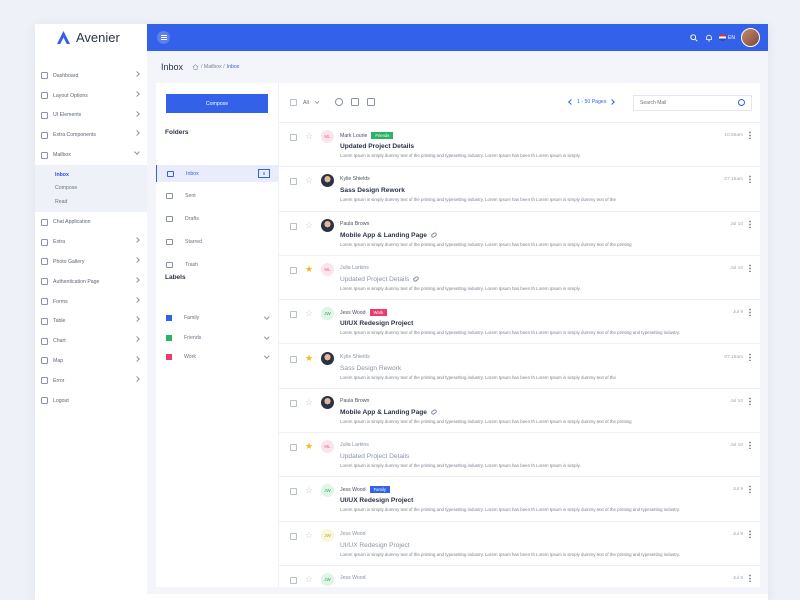 The width and height of the screenshot is (800, 600). Describe the element at coordinates (63, 37) in the screenshot. I see `brand-logo-icon` at that location.